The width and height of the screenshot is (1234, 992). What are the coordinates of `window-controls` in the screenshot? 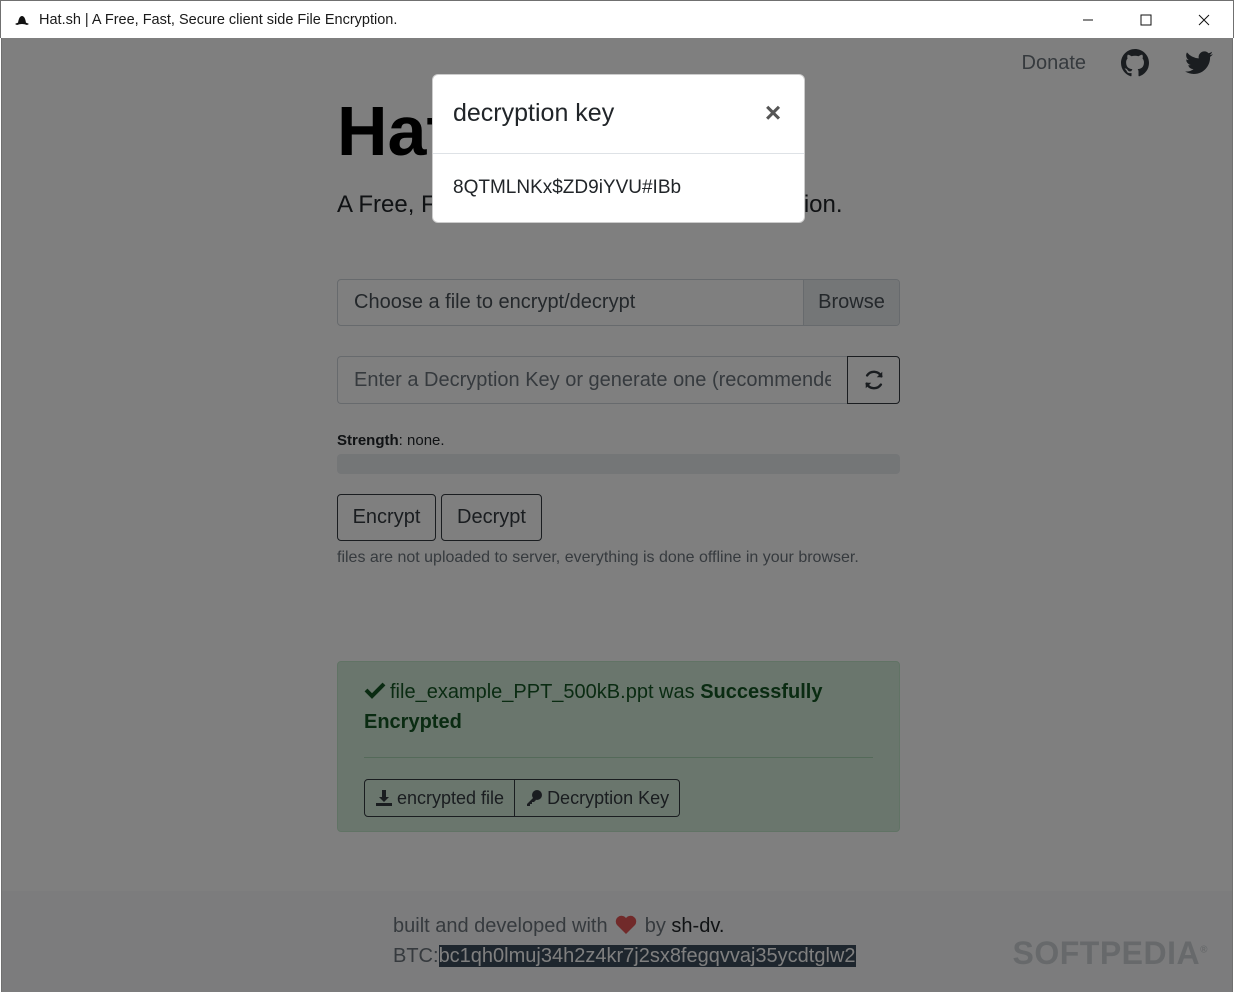 It's located at (1146, 19).